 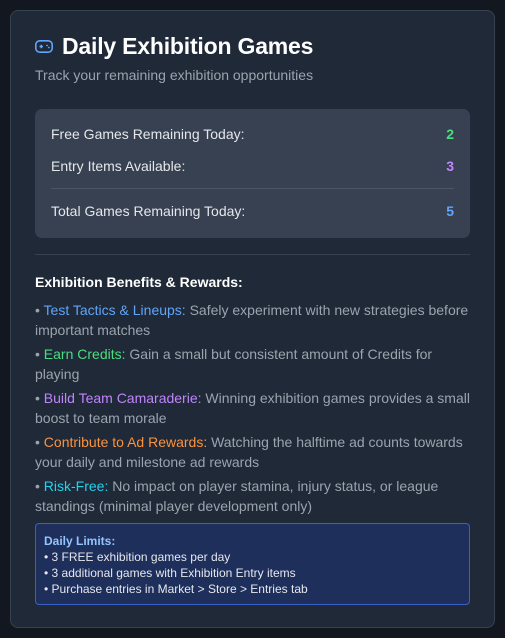 What do you see at coordinates (148, 134) in the screenshot?
I see `free-games-label: Free Games Remaining Today:` at bounding box center [148, 134].